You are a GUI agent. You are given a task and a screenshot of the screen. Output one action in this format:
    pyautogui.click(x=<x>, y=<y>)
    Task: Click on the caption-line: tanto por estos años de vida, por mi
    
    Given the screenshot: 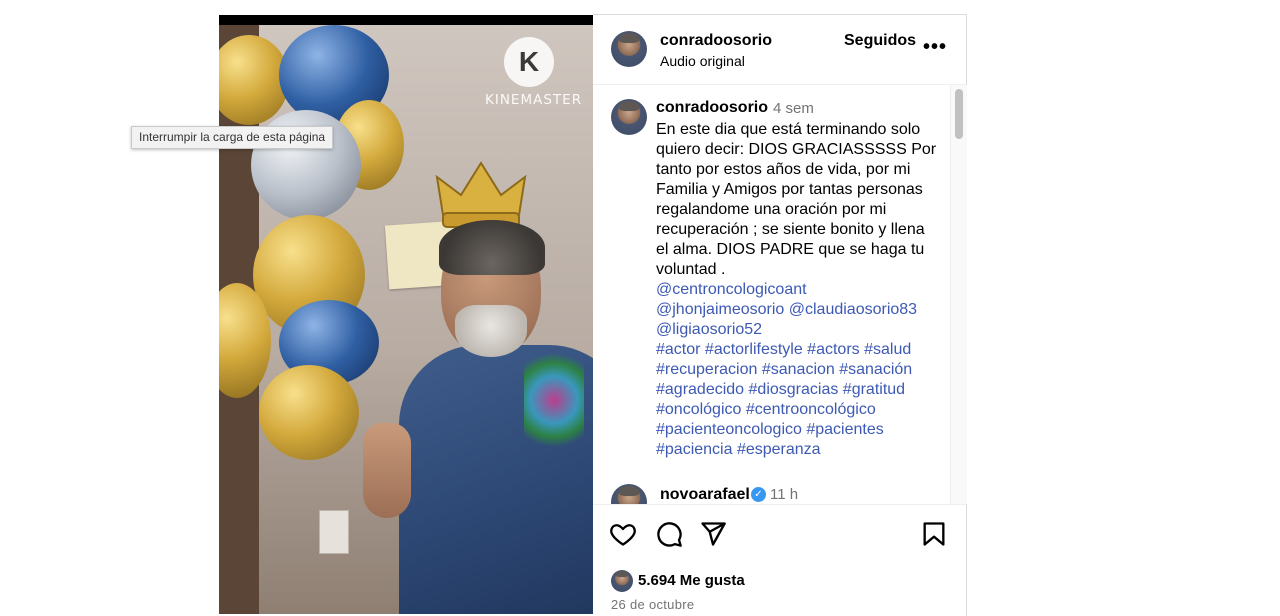 What is the action you would take?
    pyautogui.click(x=783, y=169)
    